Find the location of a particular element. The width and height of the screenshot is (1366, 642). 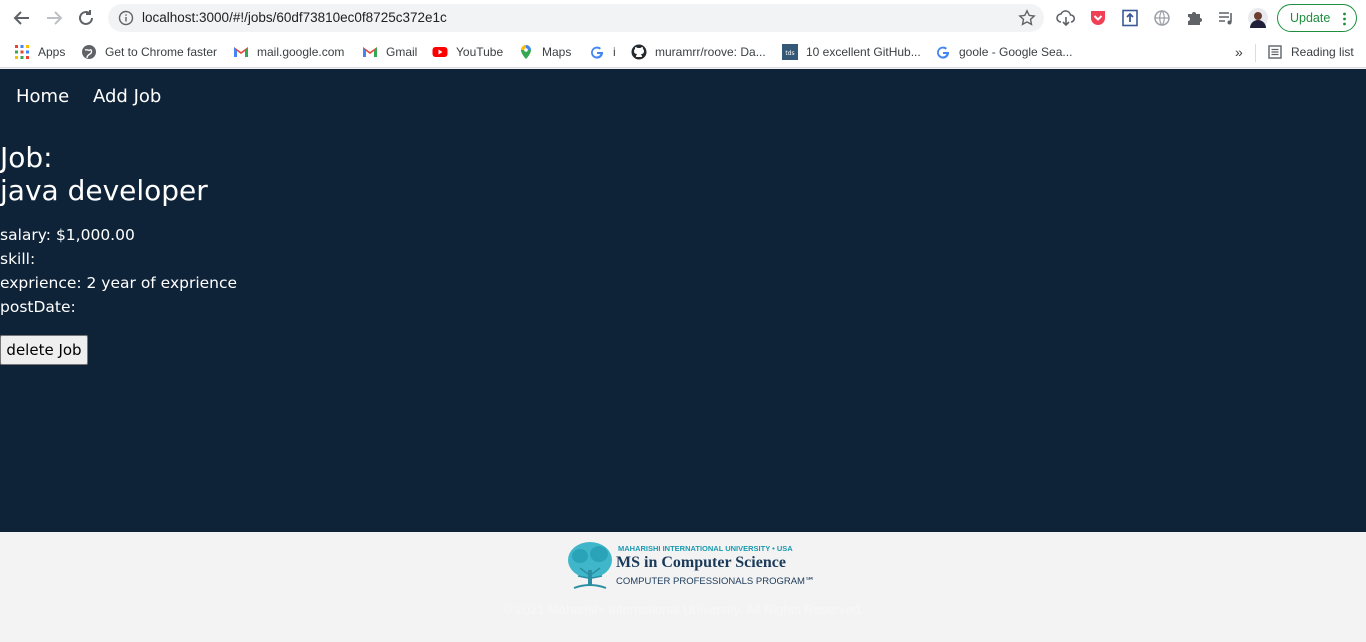

cloud-download-icon is located at coordinates (1066, 18).